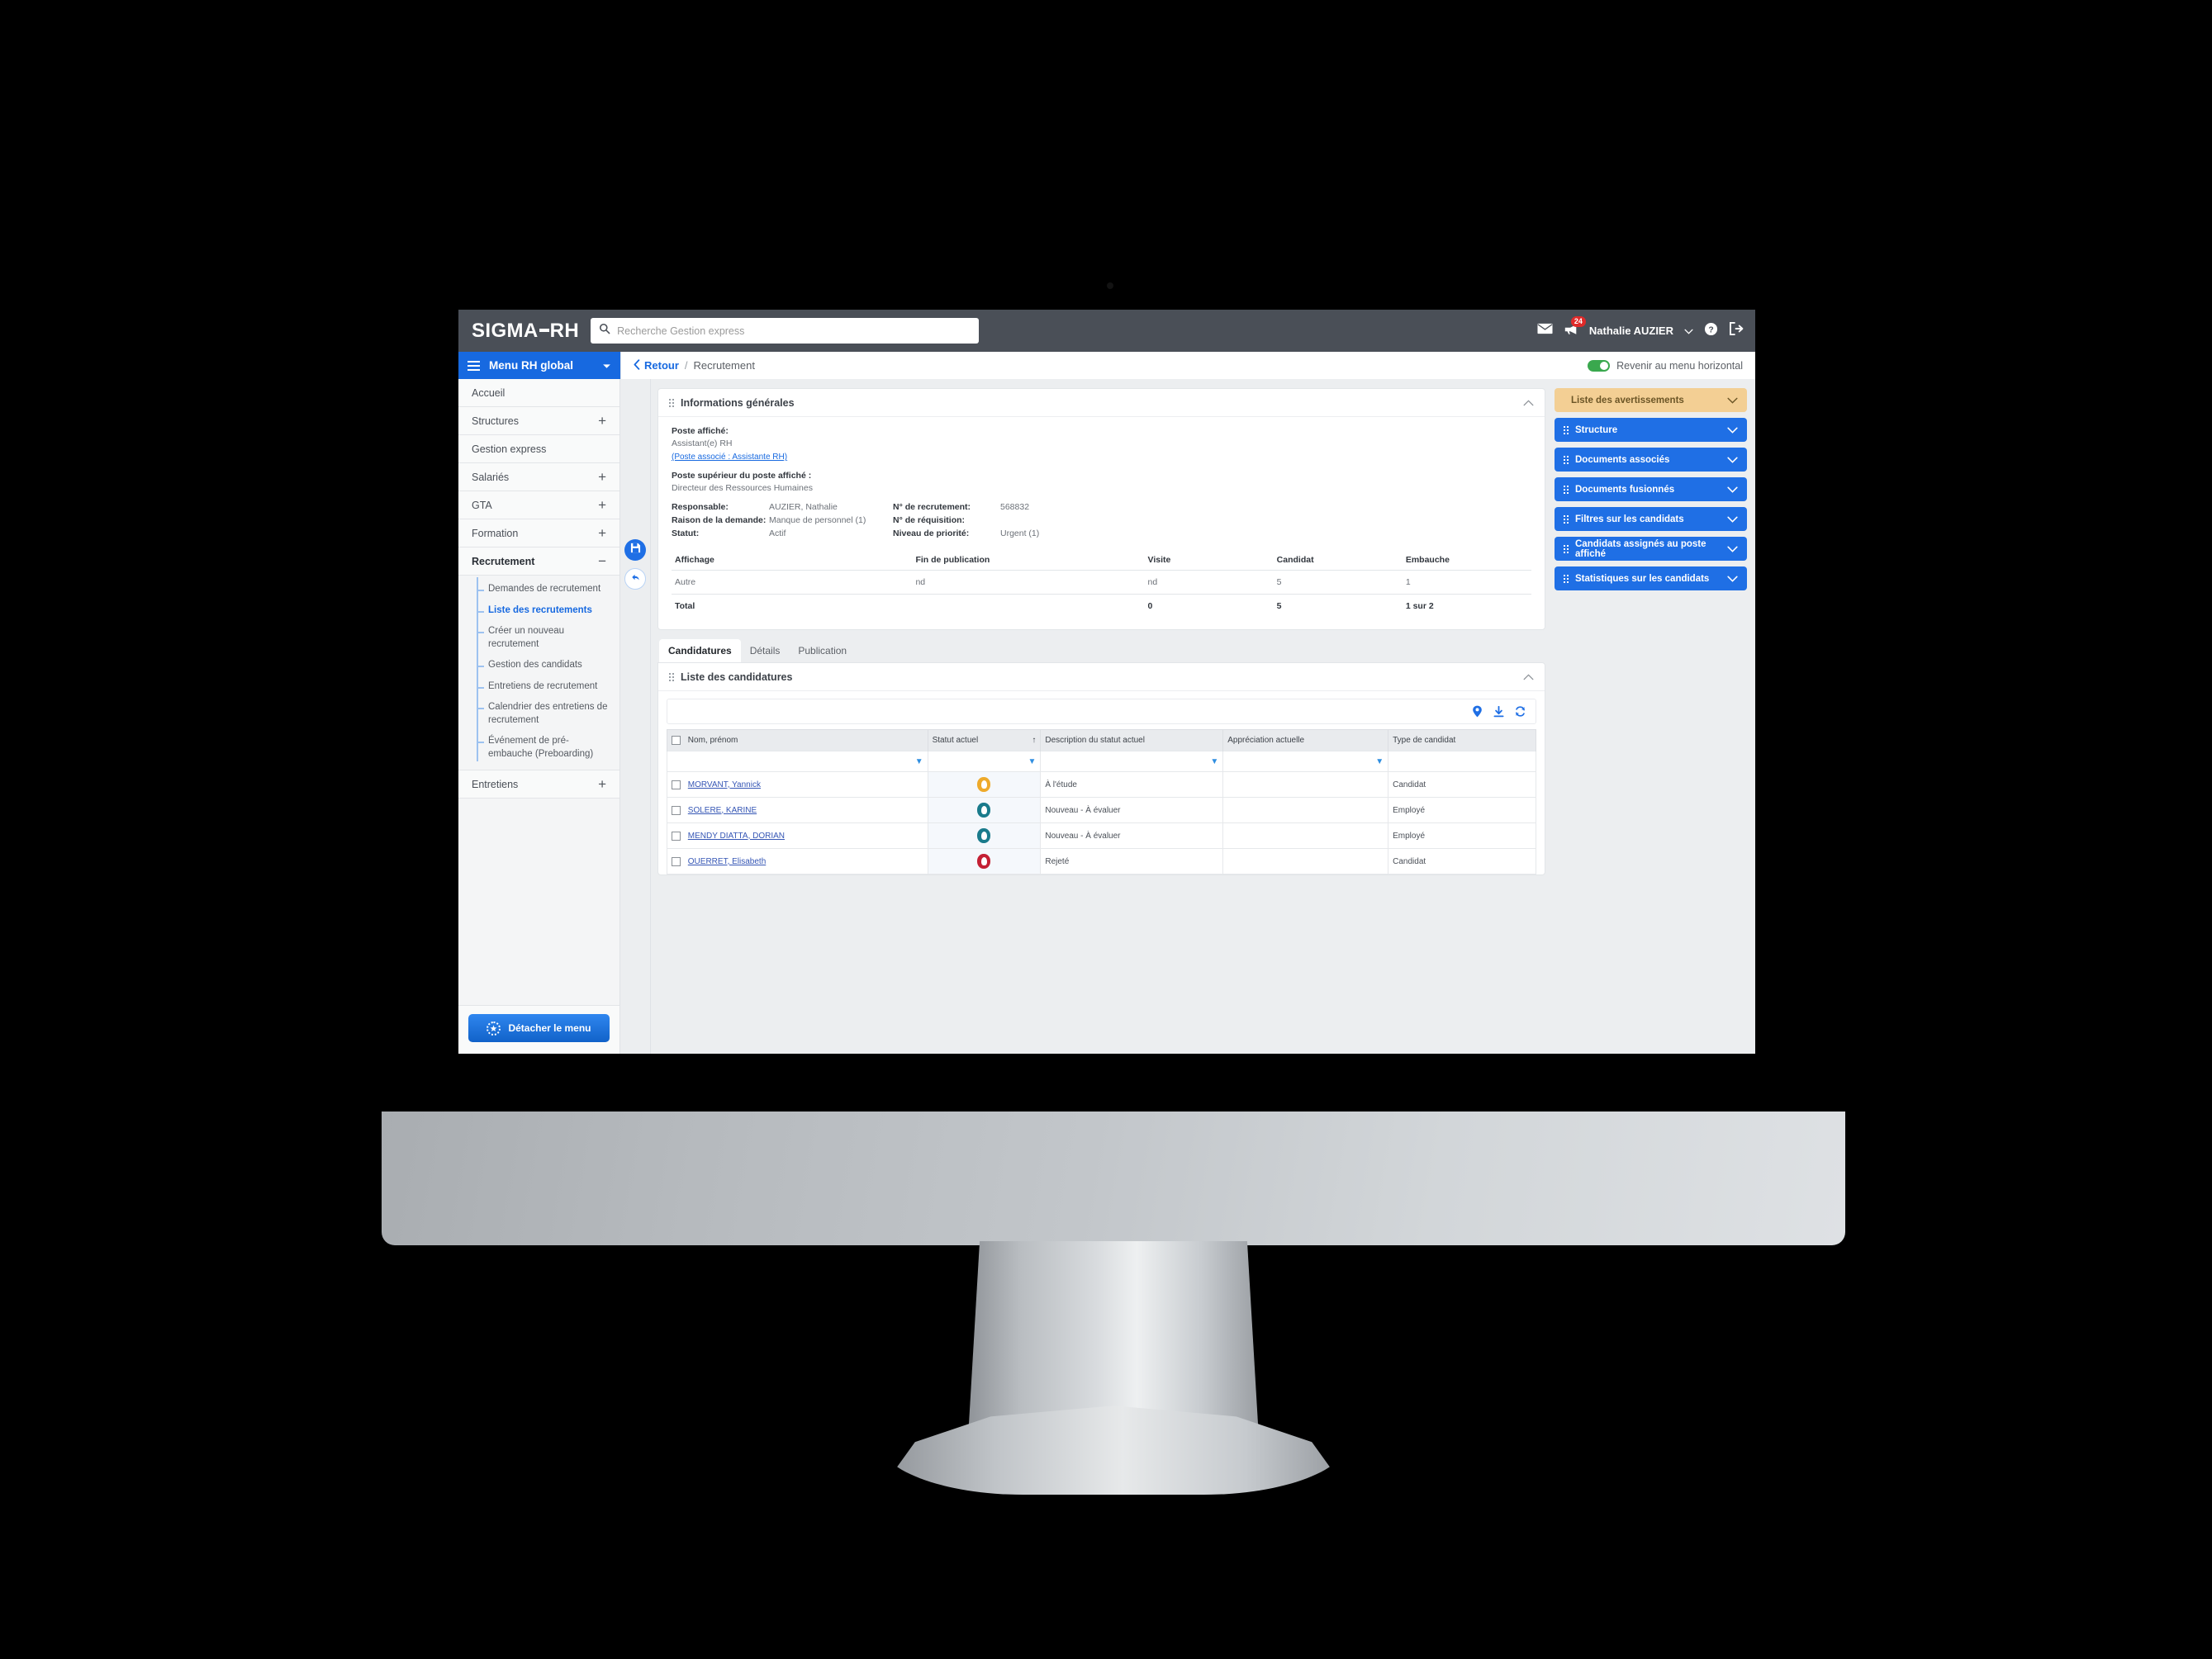 This screenshot has height=1659, width=2212. I want to click on panel-statistiques-candidats: Statistiques sur les candidats, so click(1651, 578).